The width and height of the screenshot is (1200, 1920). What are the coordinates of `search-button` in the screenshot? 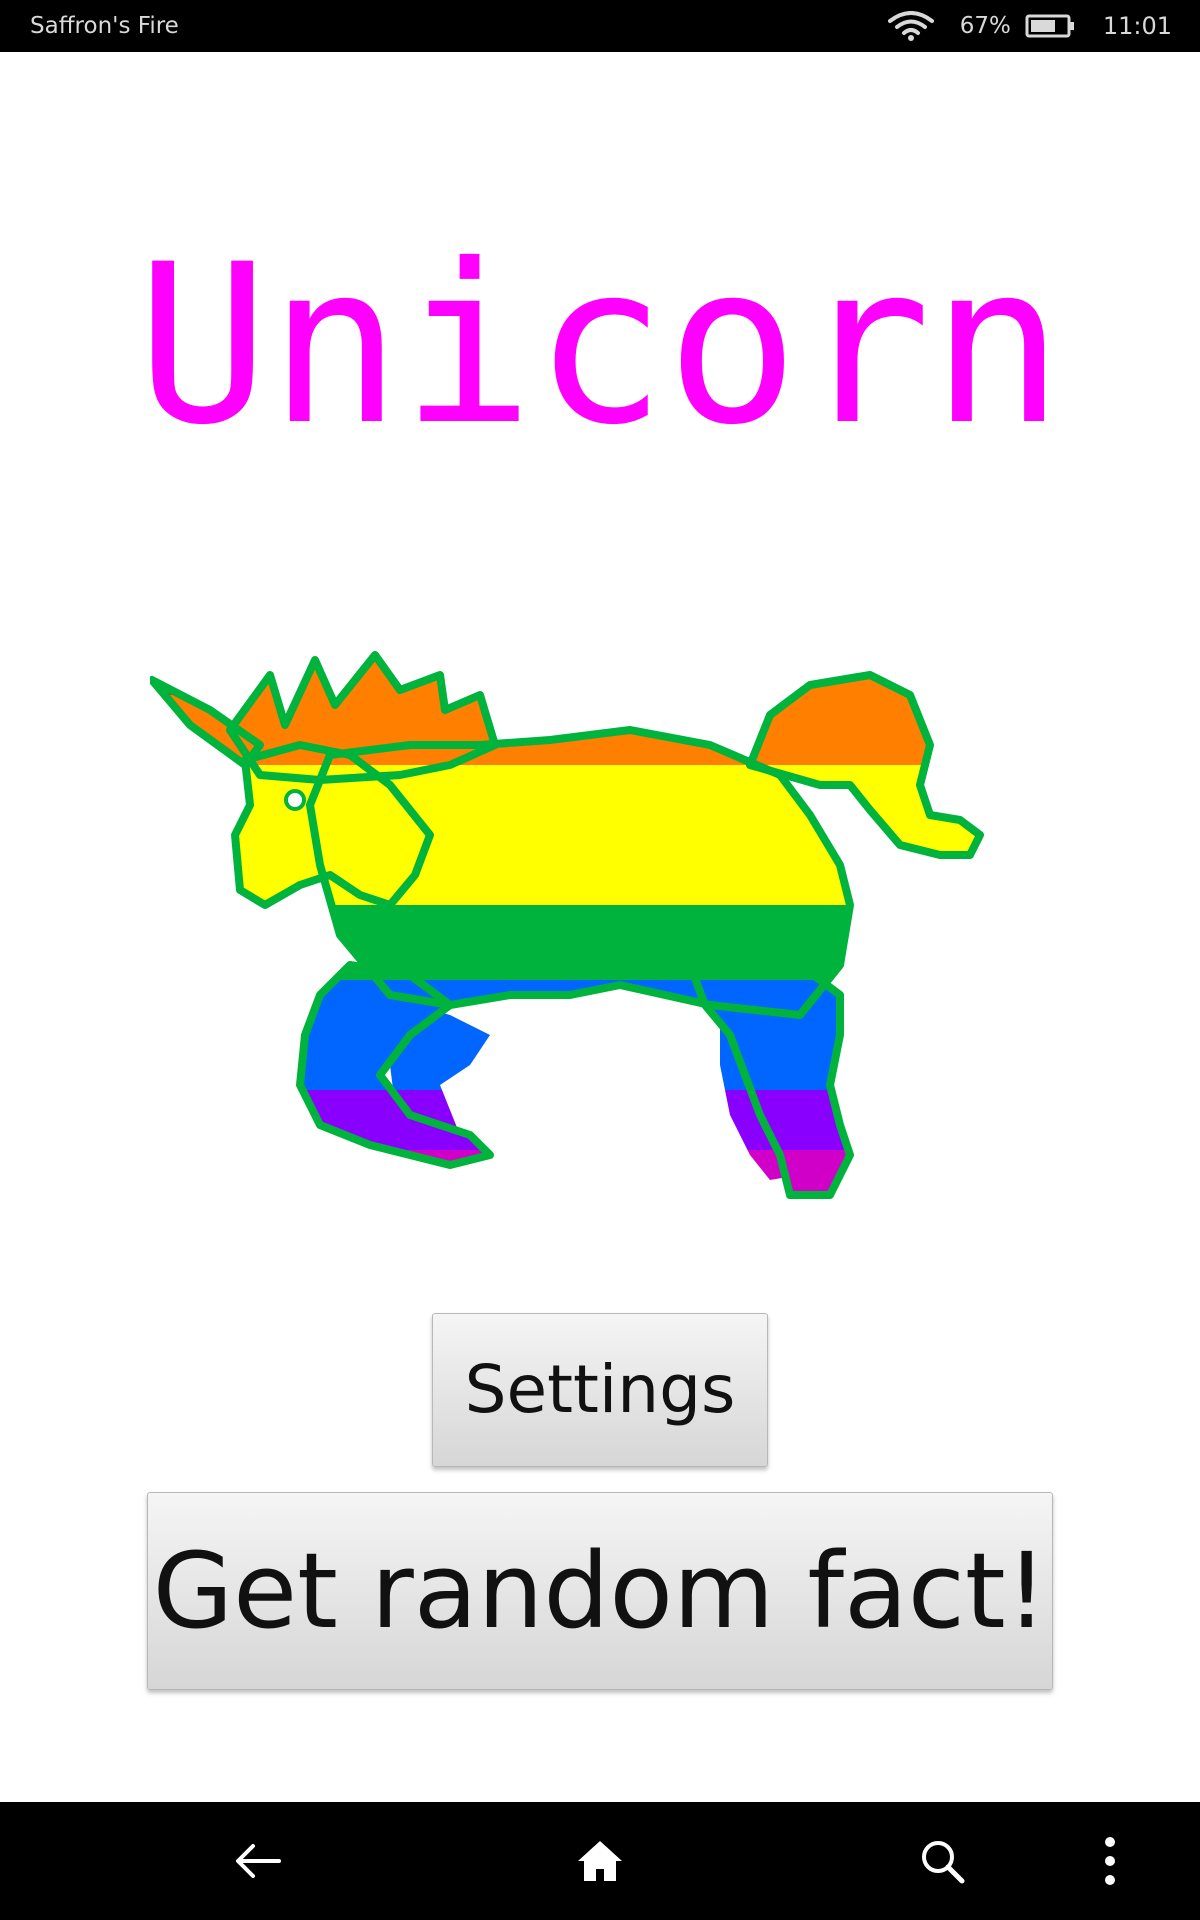 It's located at (942, 1861).